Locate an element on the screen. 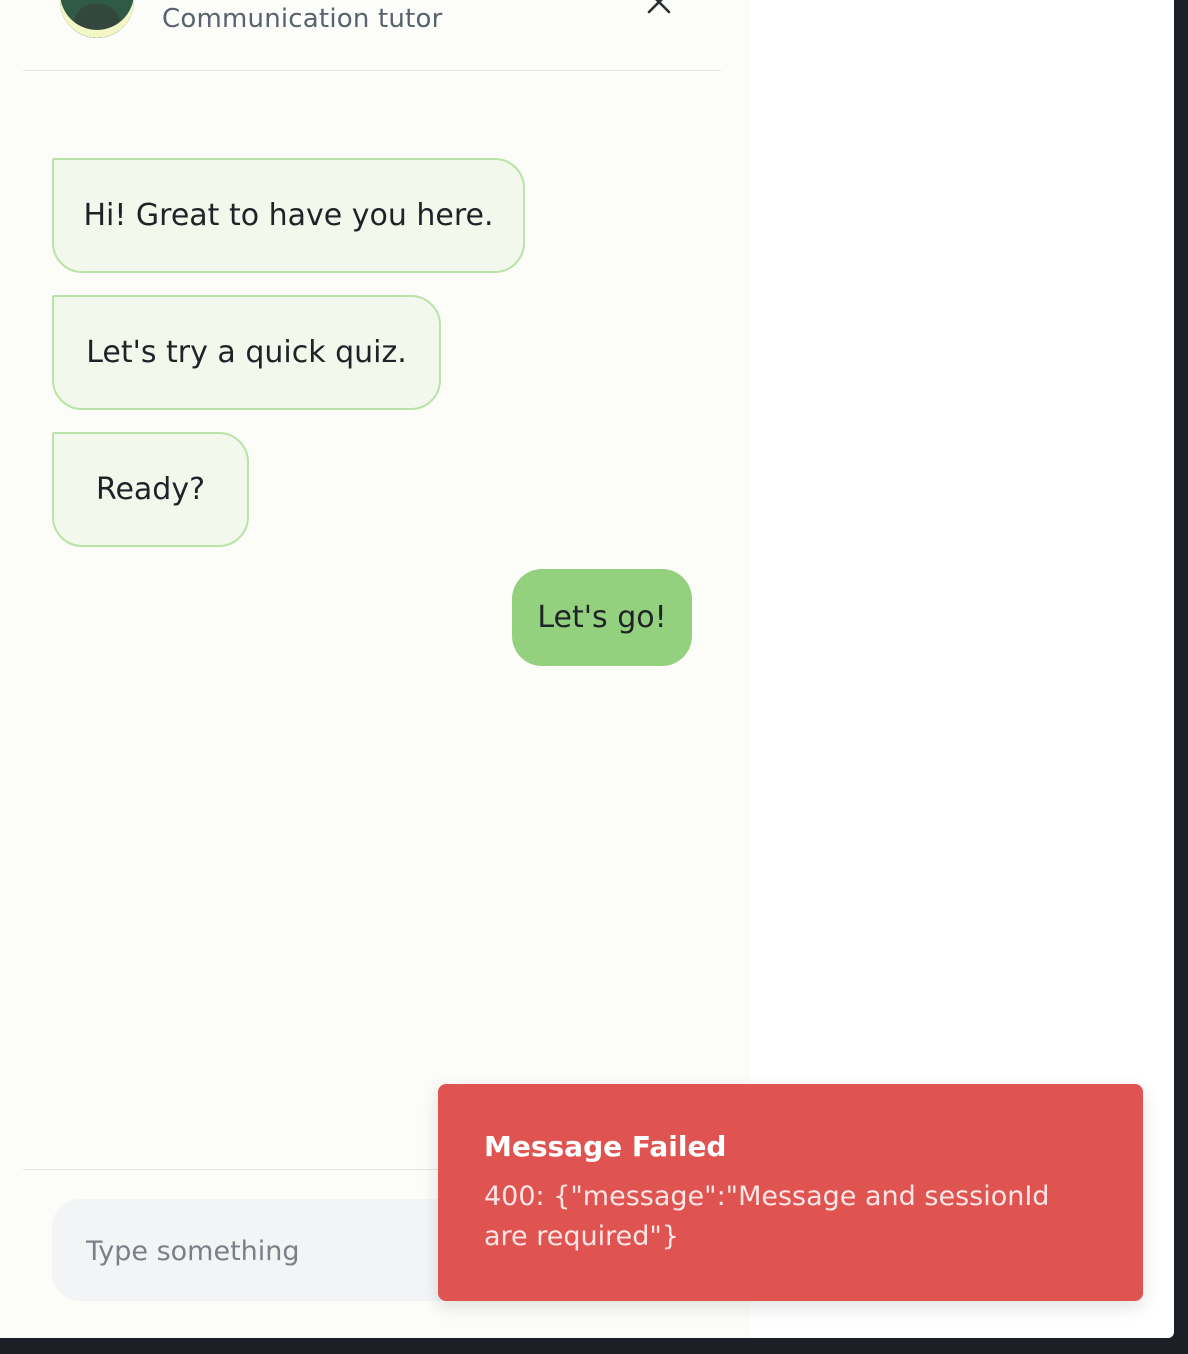 The height and width of the screenshot is (1354, 1188). chat-header: Communication tutor is located at coordinates (372, 35).